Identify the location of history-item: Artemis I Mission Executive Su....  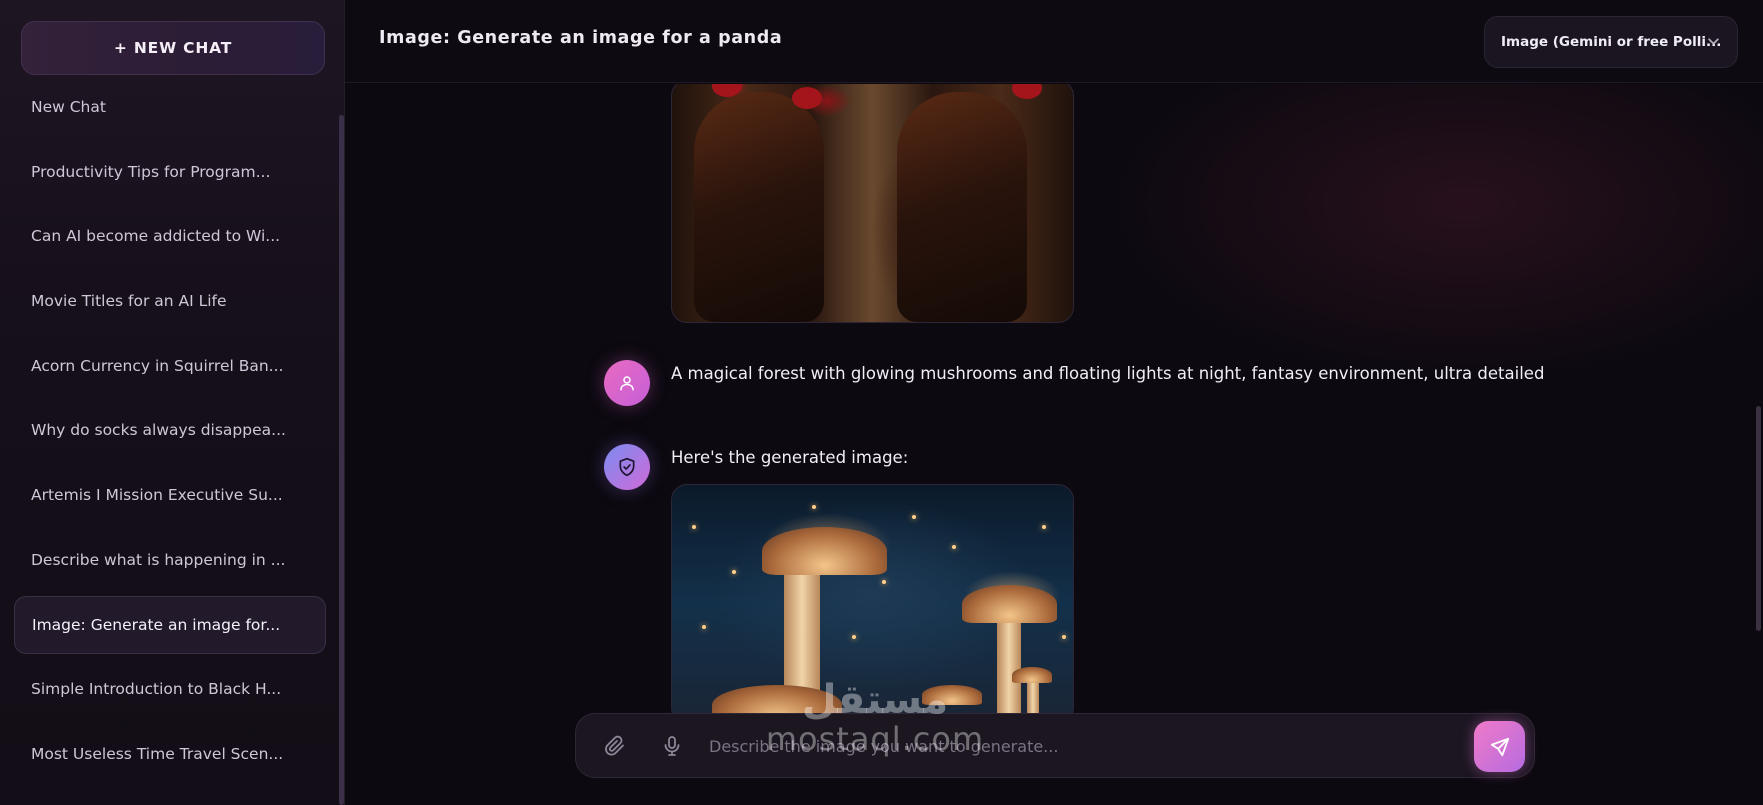
(170, 495).